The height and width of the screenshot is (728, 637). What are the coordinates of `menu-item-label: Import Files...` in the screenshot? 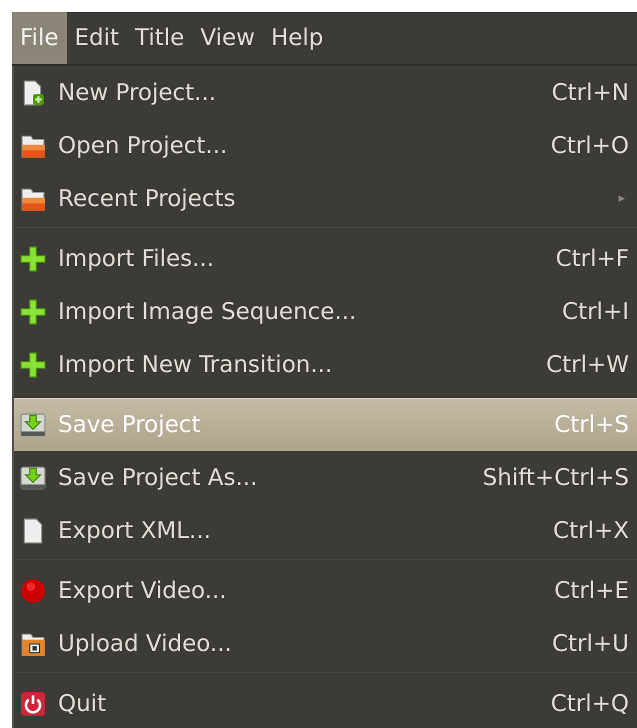 It's located at (137, 259).